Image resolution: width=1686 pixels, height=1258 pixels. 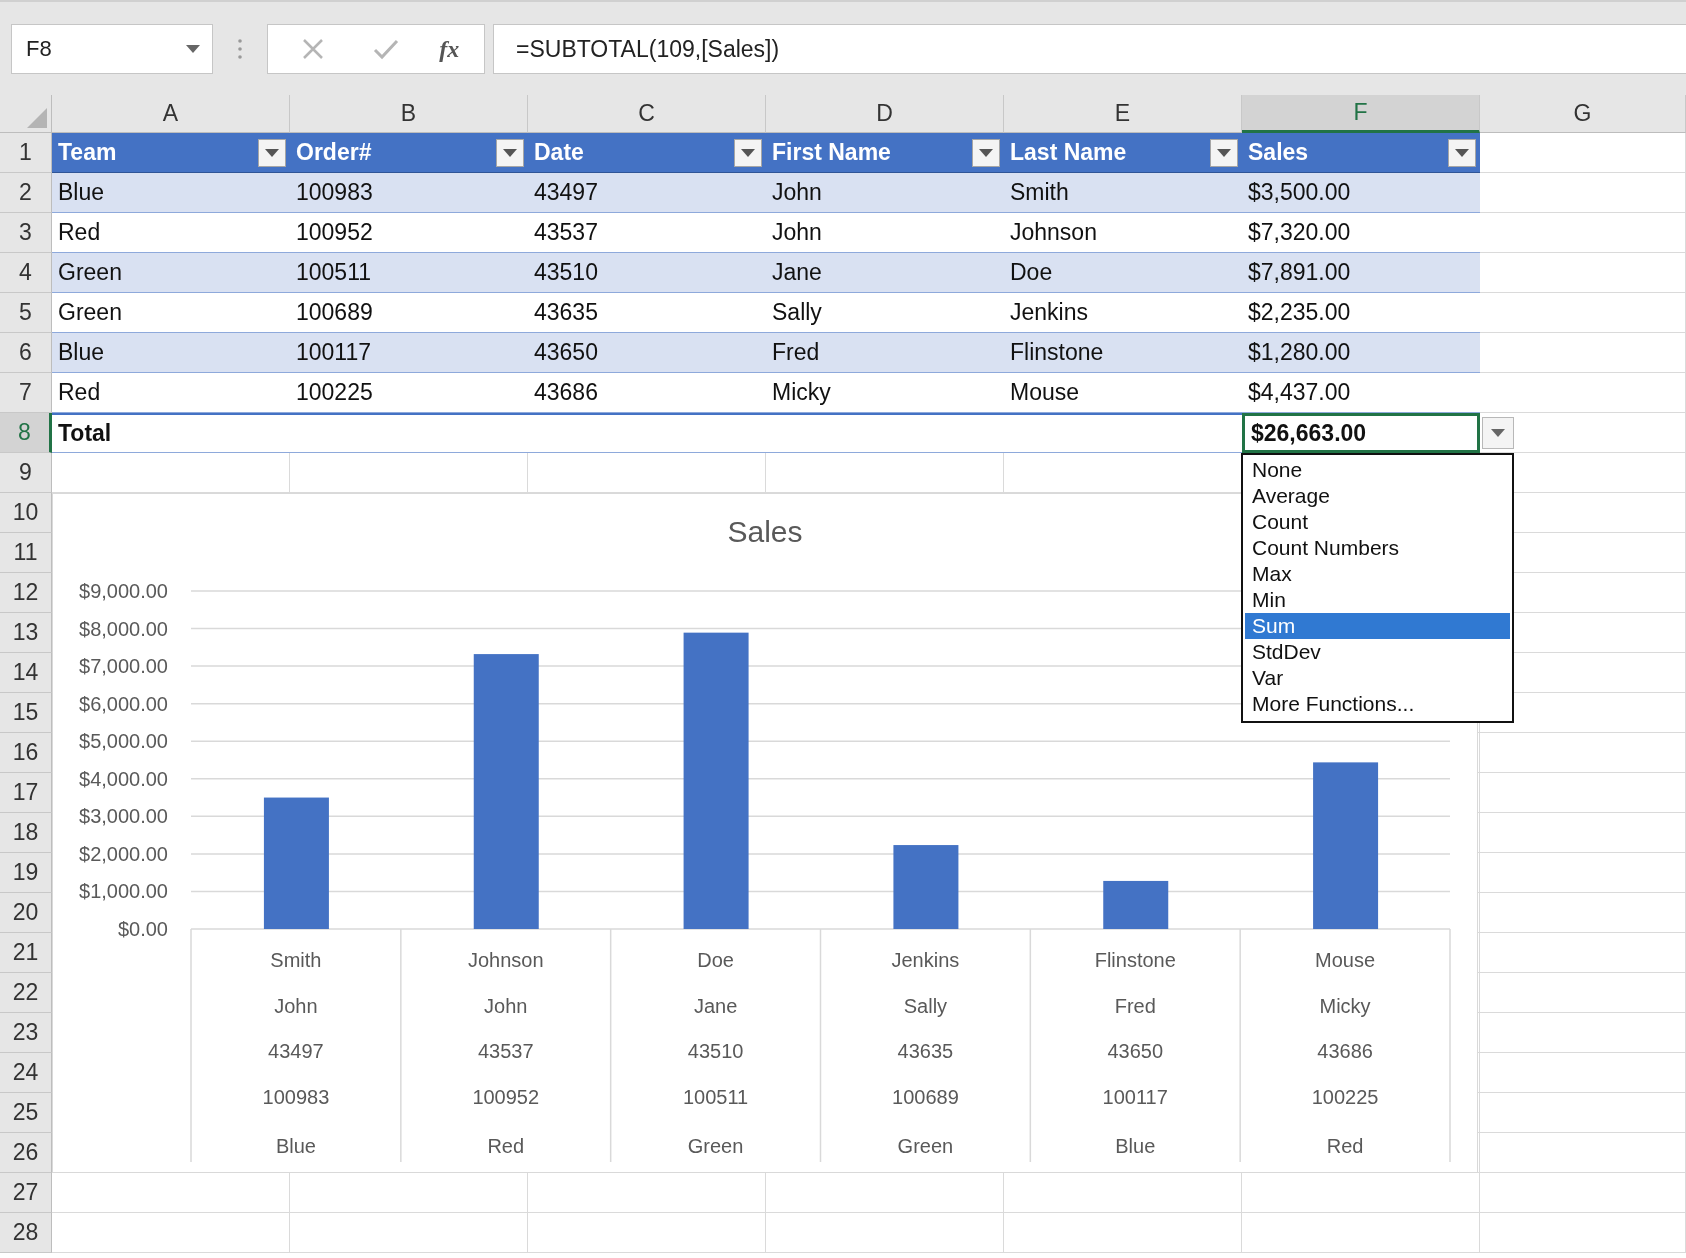 What do you see at coordinates (1299, 232) in the screenshot?
I see `table-cell: $7,320.00` at bounding box center [1299, 232].